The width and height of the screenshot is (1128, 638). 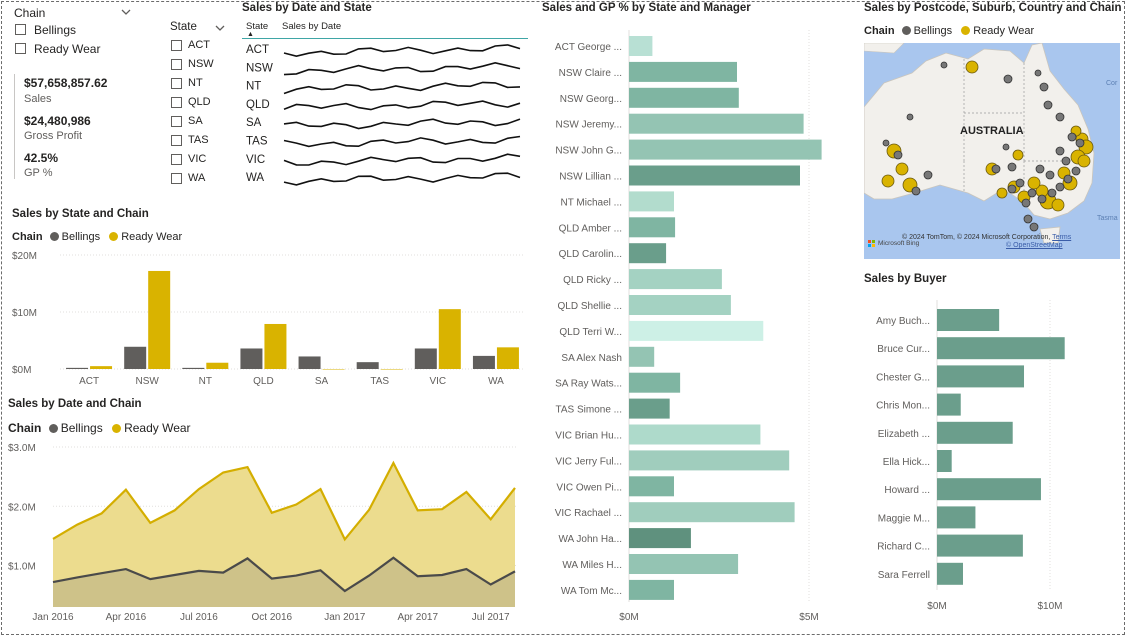 What do you see at coordinates (251, 358) in the screenshot?
I see `bar-qld-bellings` at bounding box center [251, 358].